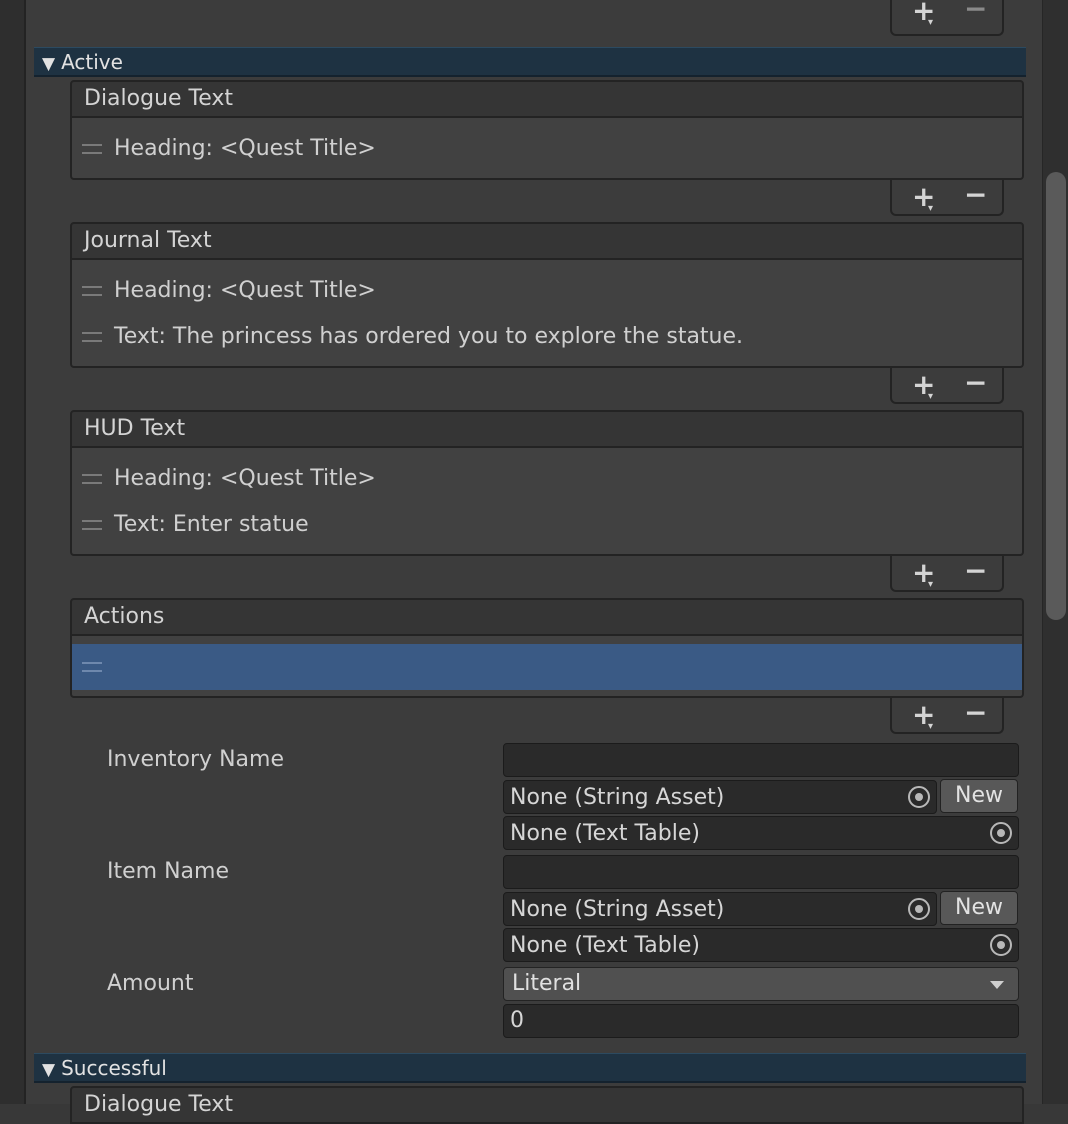 The image size is (1068, 1124). Describe the element at coordinates (547, 241) in the screenshot. I see `journal-text-list-header: Journal Text` at that location.